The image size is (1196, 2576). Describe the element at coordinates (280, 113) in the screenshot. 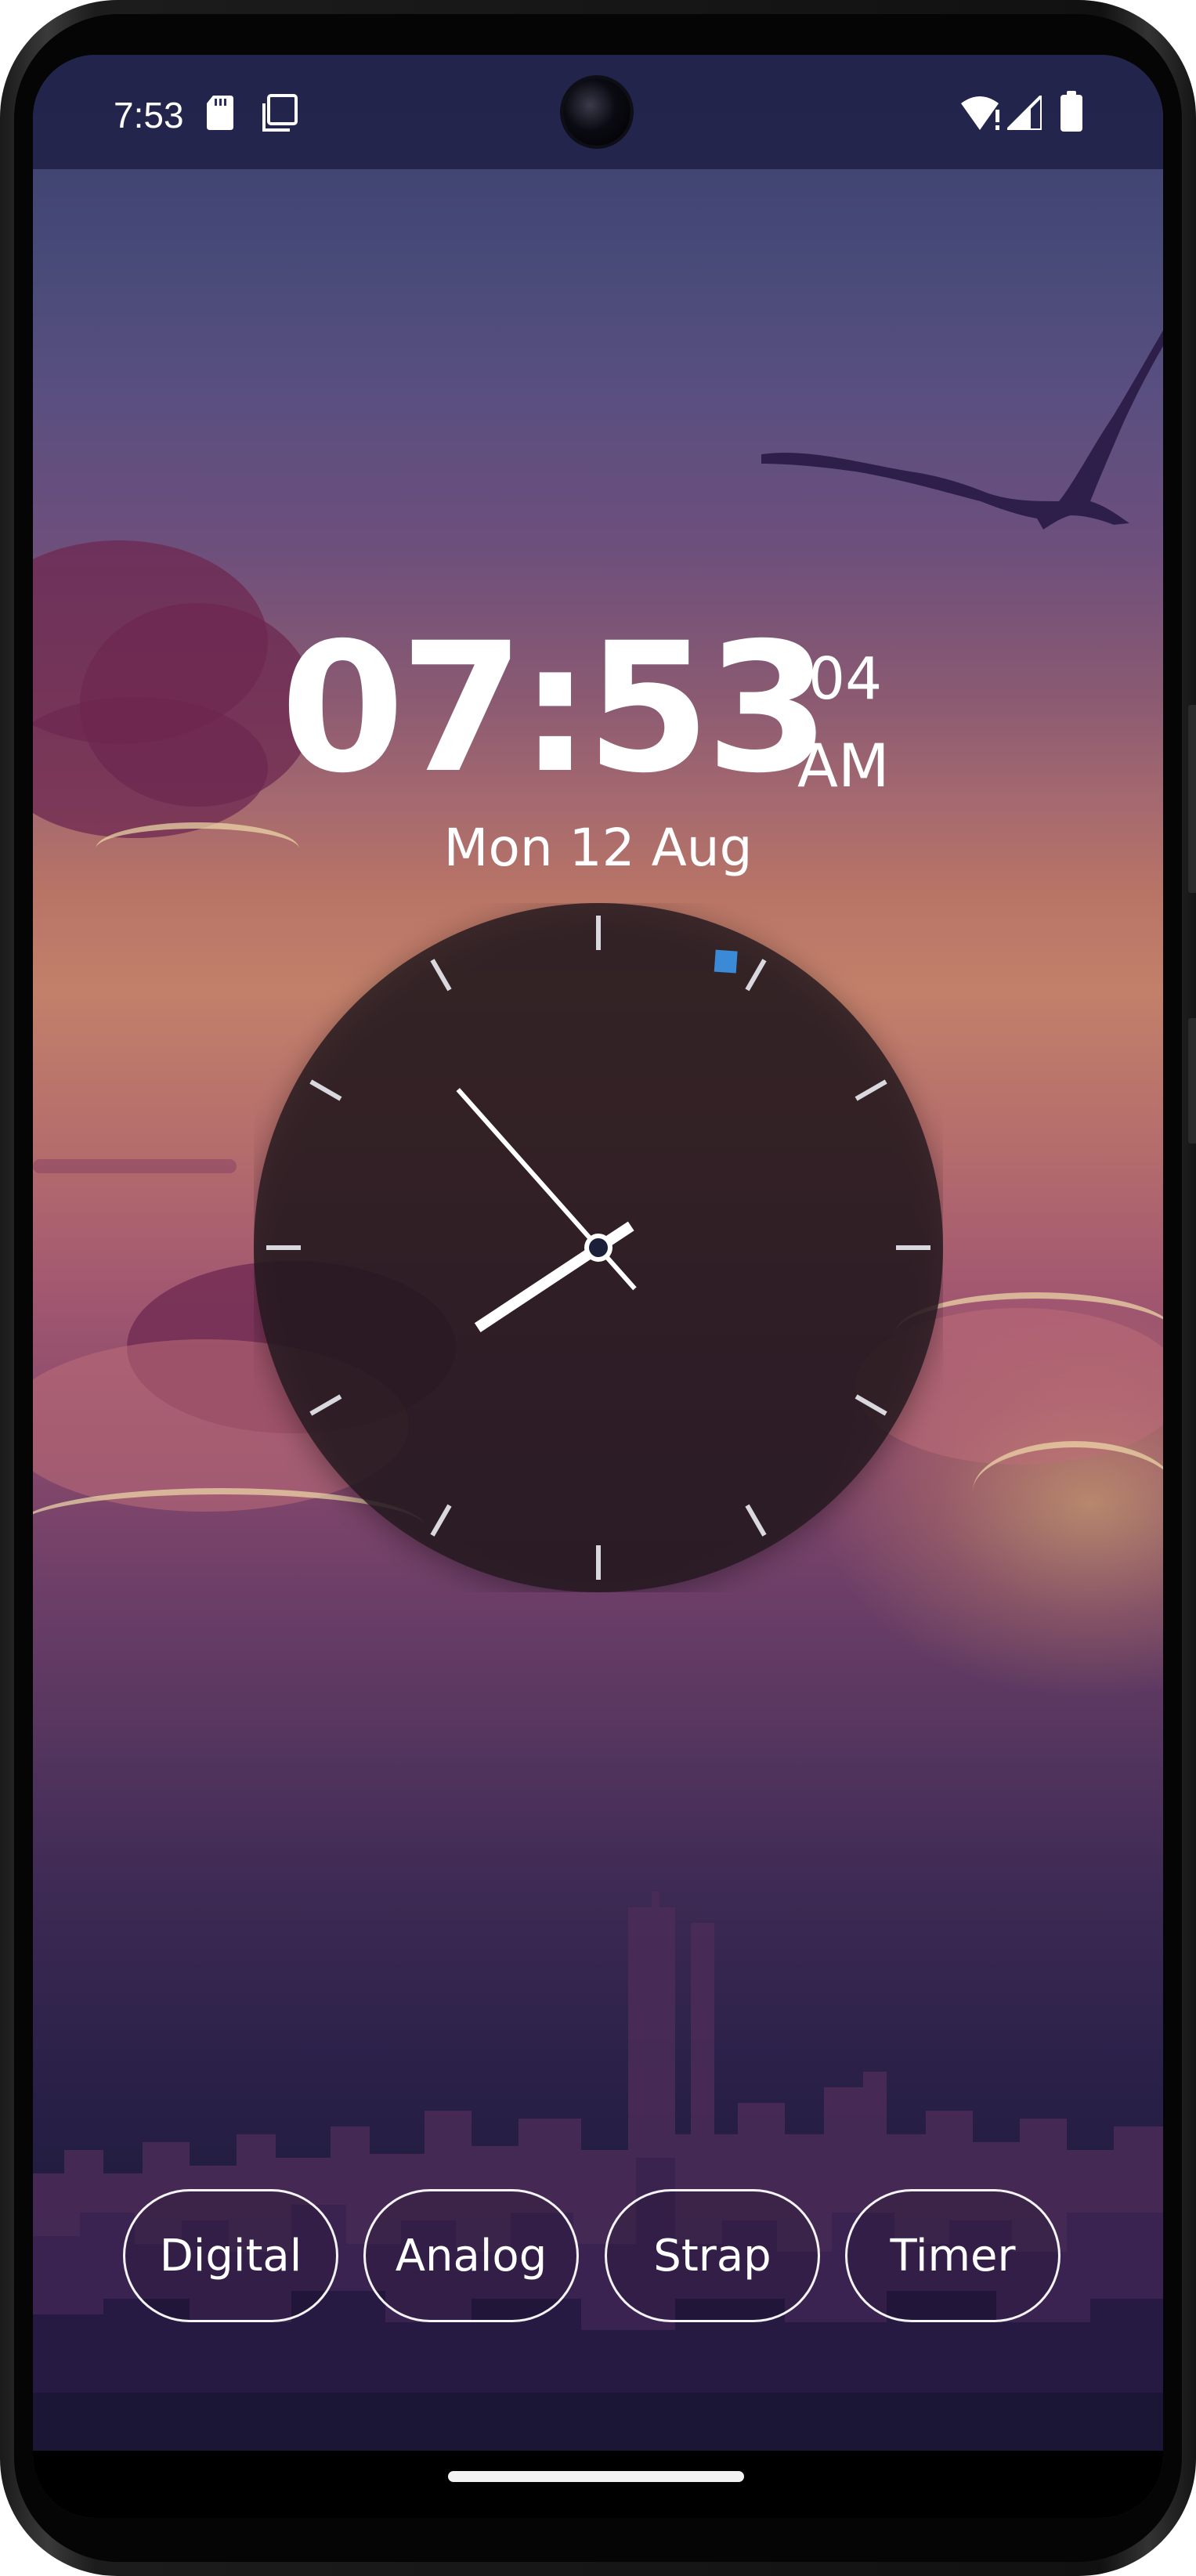

I see `screenshot-icon` at that location.